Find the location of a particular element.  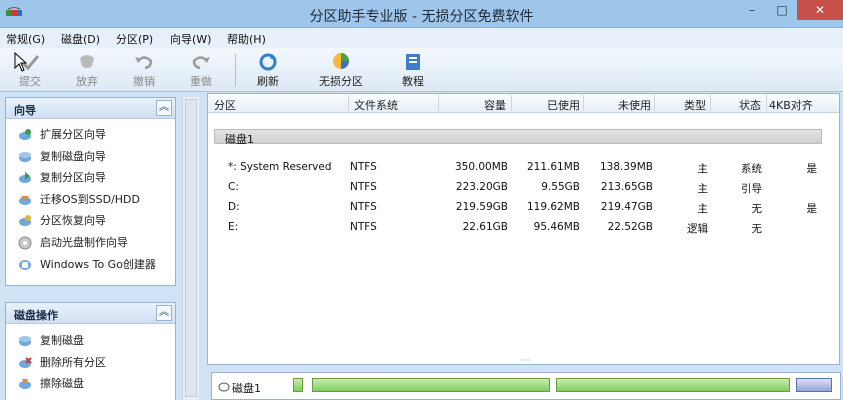

sidebar-scrollbar-thumb is located at coordinates (191, 248).